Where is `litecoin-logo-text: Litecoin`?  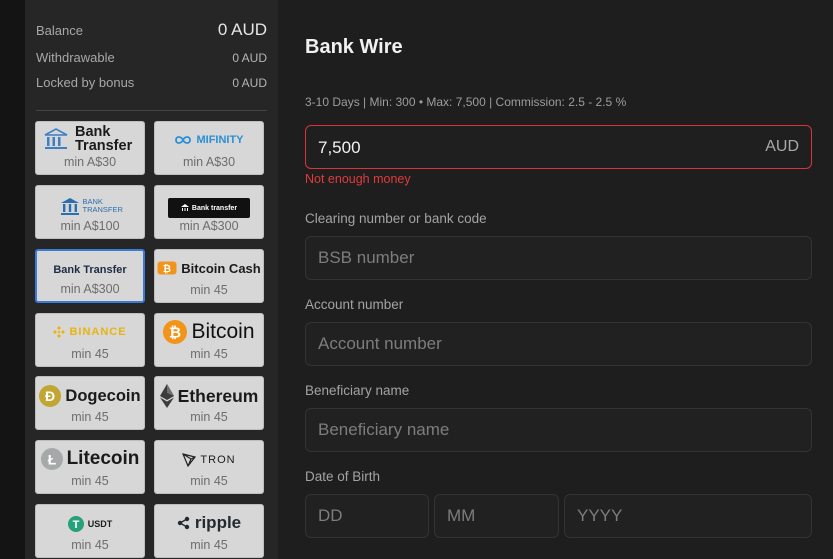
litecoin-logo-text: Litecoin is located at coordinates (103, 458).